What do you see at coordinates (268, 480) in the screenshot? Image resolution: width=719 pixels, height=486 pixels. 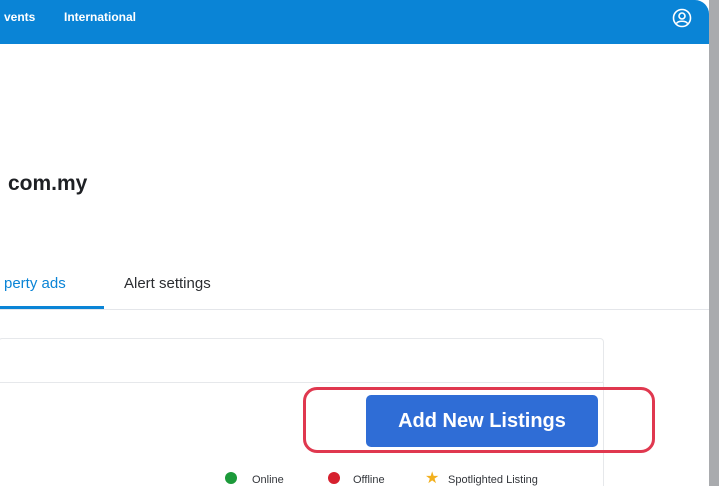 I see `legend-online-label: Online` at bounding box center [268, 480].